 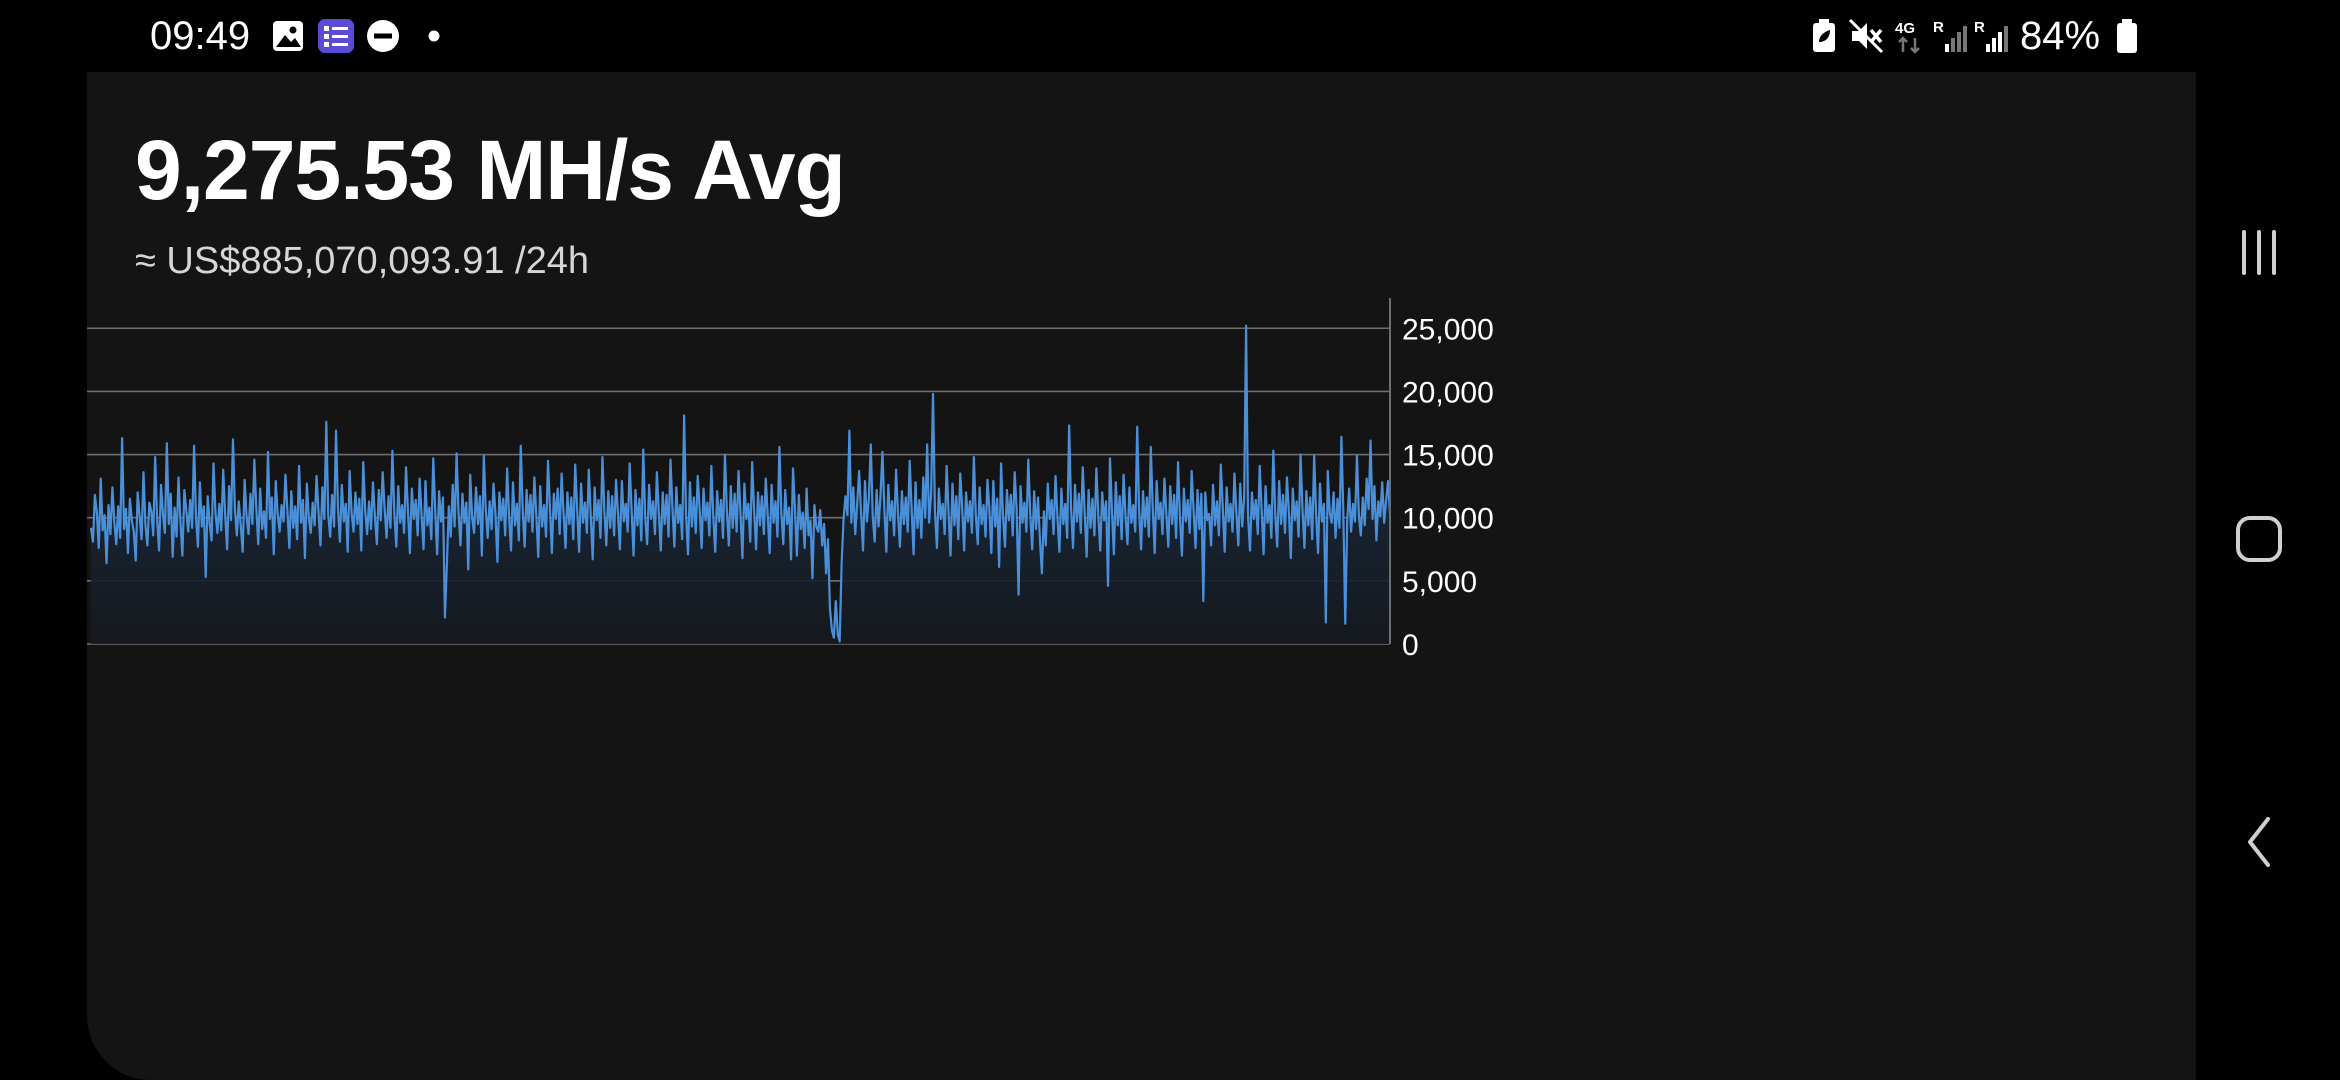 I want to click on battery-saver-icon, so click(x=1824, y=35).